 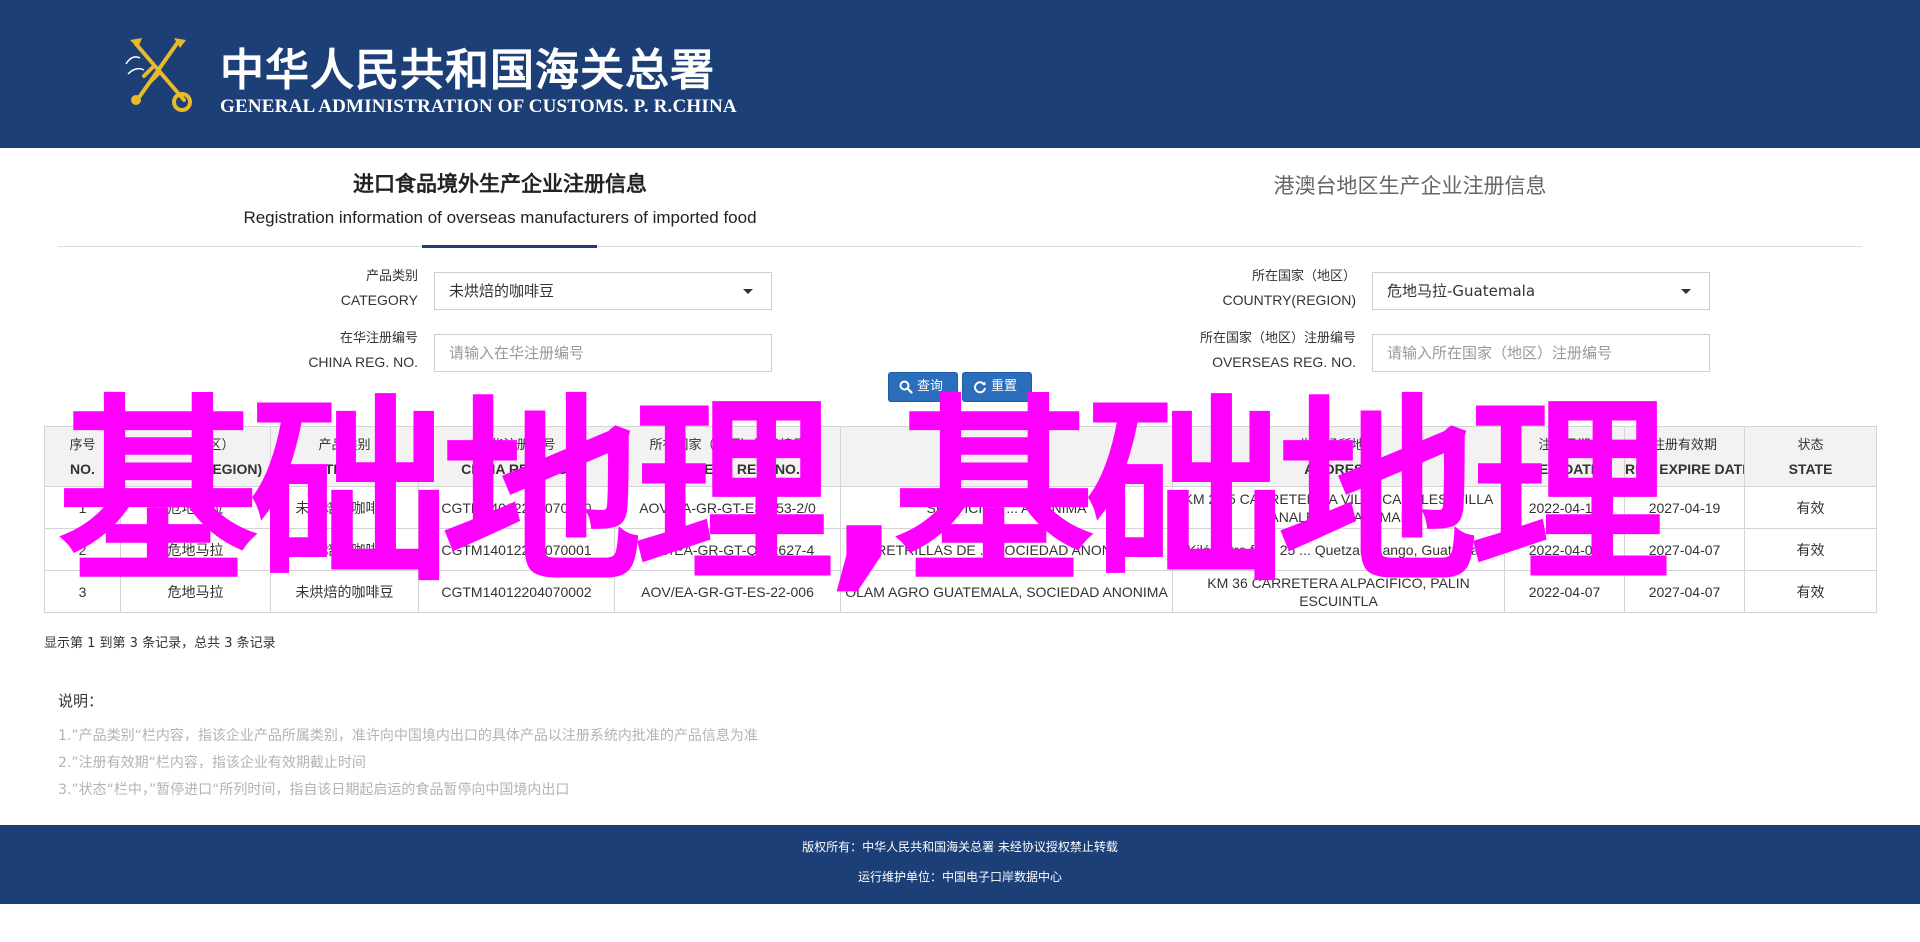 I want to click on customs-emblem-icon, so click(x=158, y=75).